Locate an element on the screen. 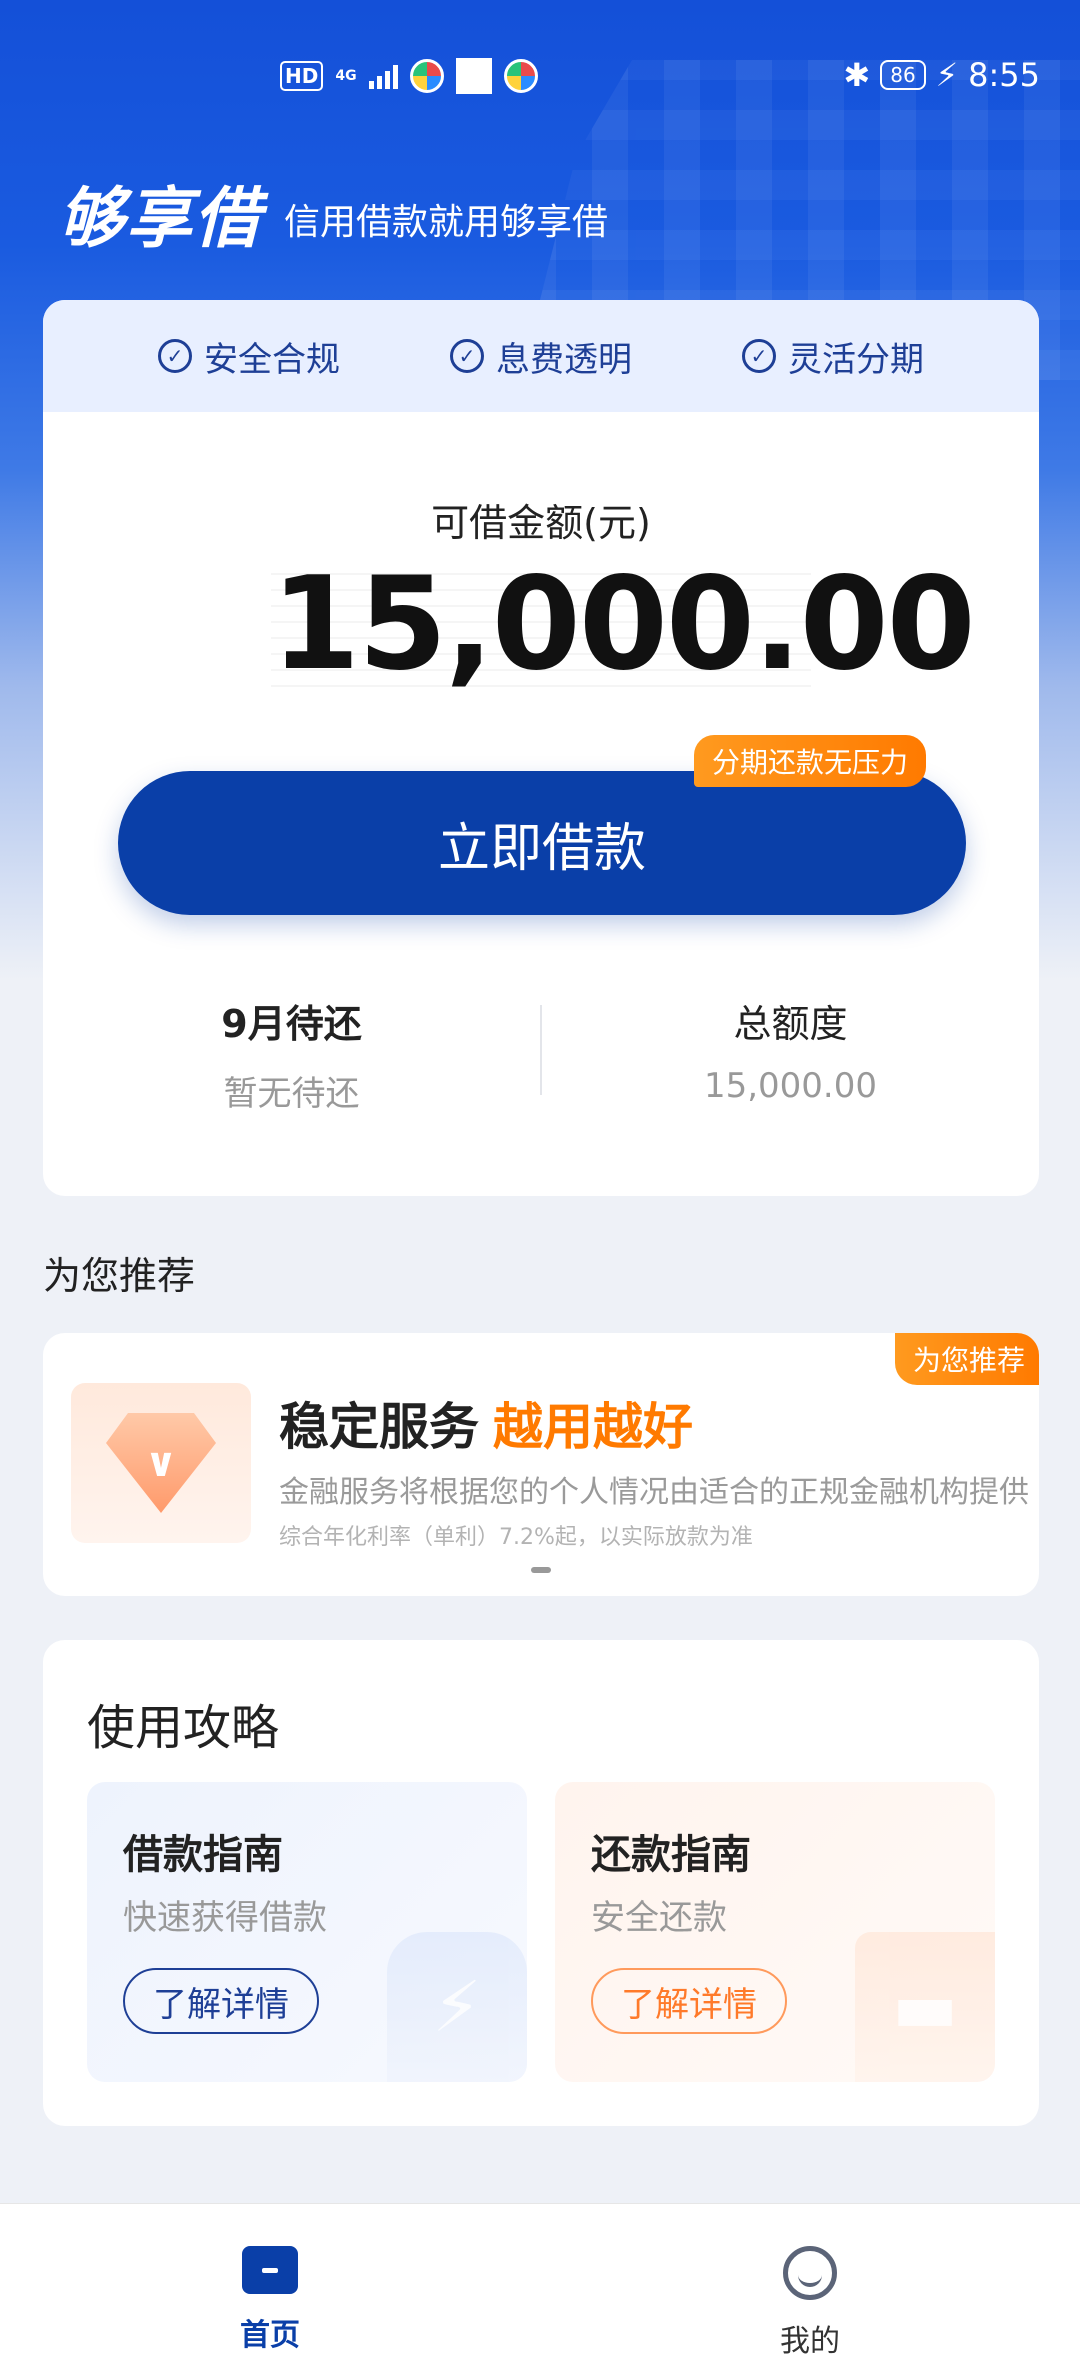  loan-stats: 9月待还 暂无待还 总额度 15,000.00 is located at coordinates (541, 1053).